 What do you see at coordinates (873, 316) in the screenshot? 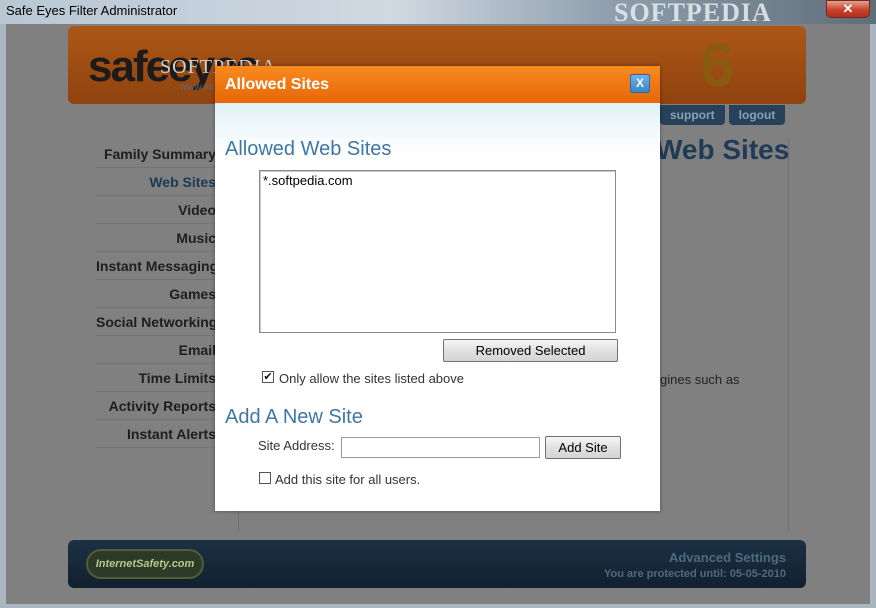
I see `window-frame-right` at bounding box center [873, 316].